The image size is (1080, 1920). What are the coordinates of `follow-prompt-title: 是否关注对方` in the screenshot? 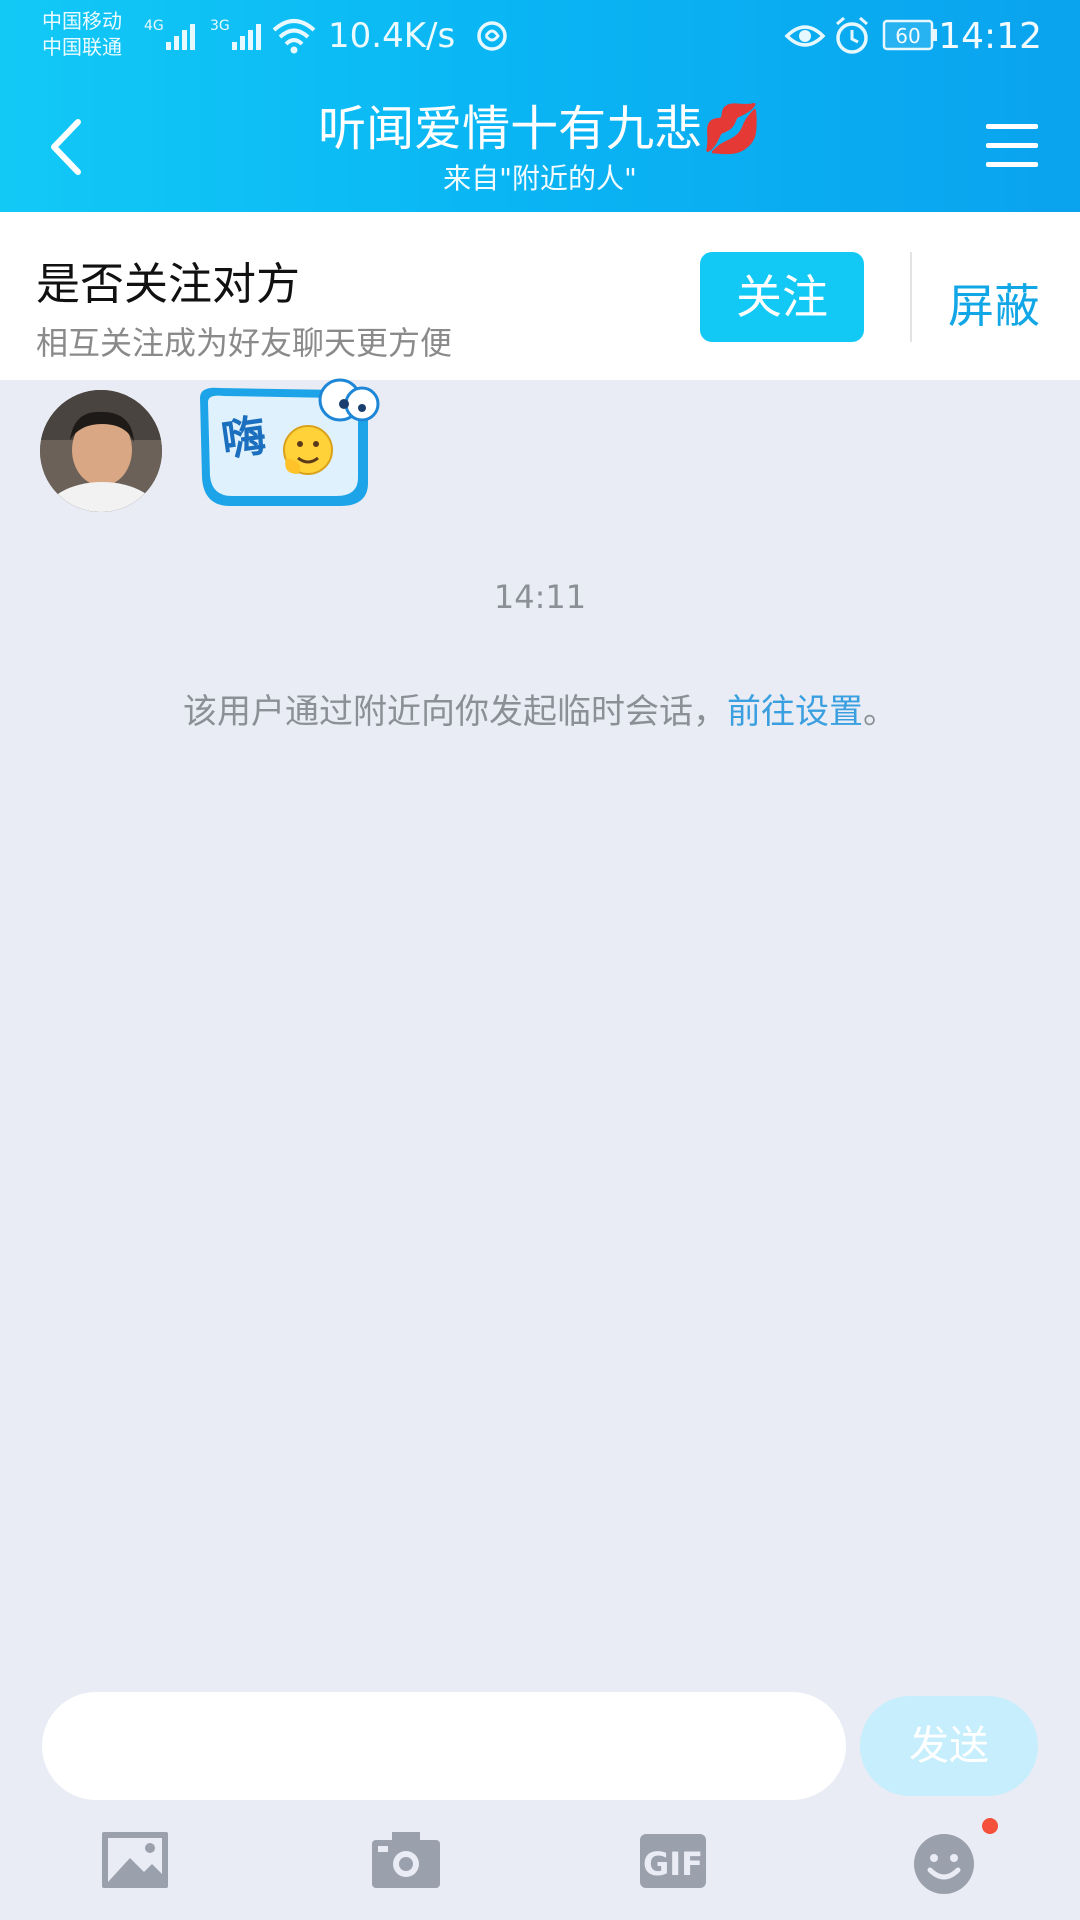 It's located at (168, 284).